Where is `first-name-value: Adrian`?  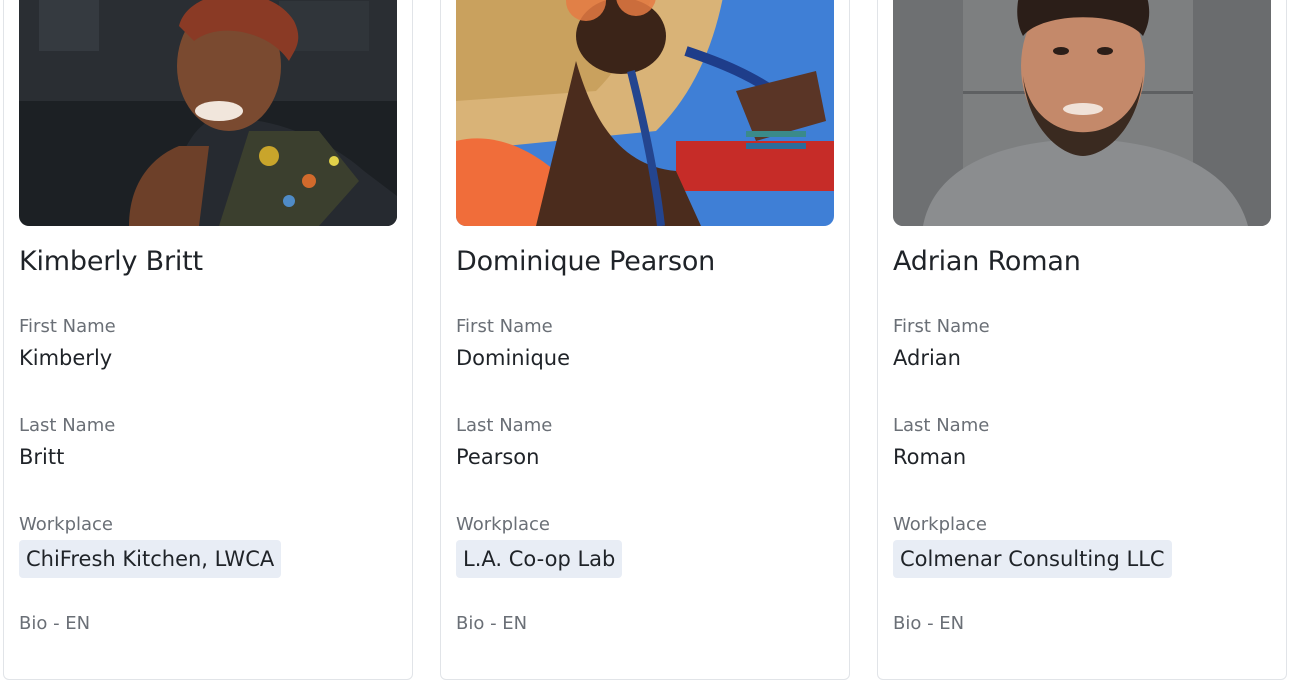
first-name-value: Adrian is located at coordinates (927, 358).